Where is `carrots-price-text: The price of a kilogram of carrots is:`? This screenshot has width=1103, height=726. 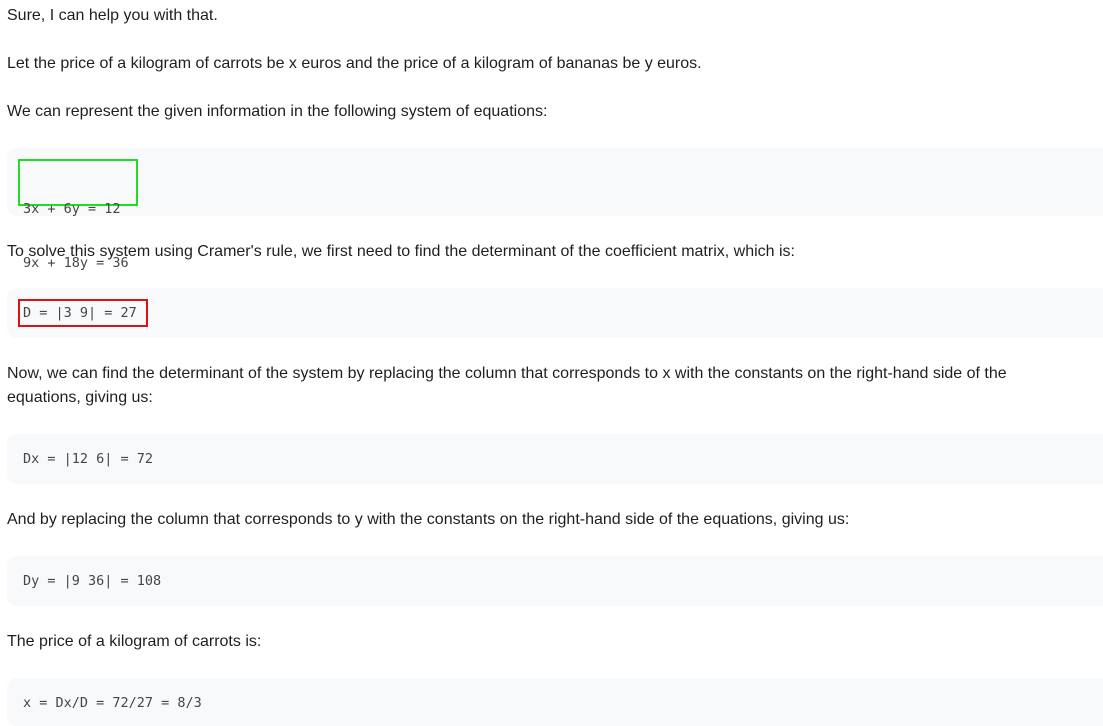 carrots-price-text: The price of a kilogram of carrots is: is located at coordinates (134, 641).